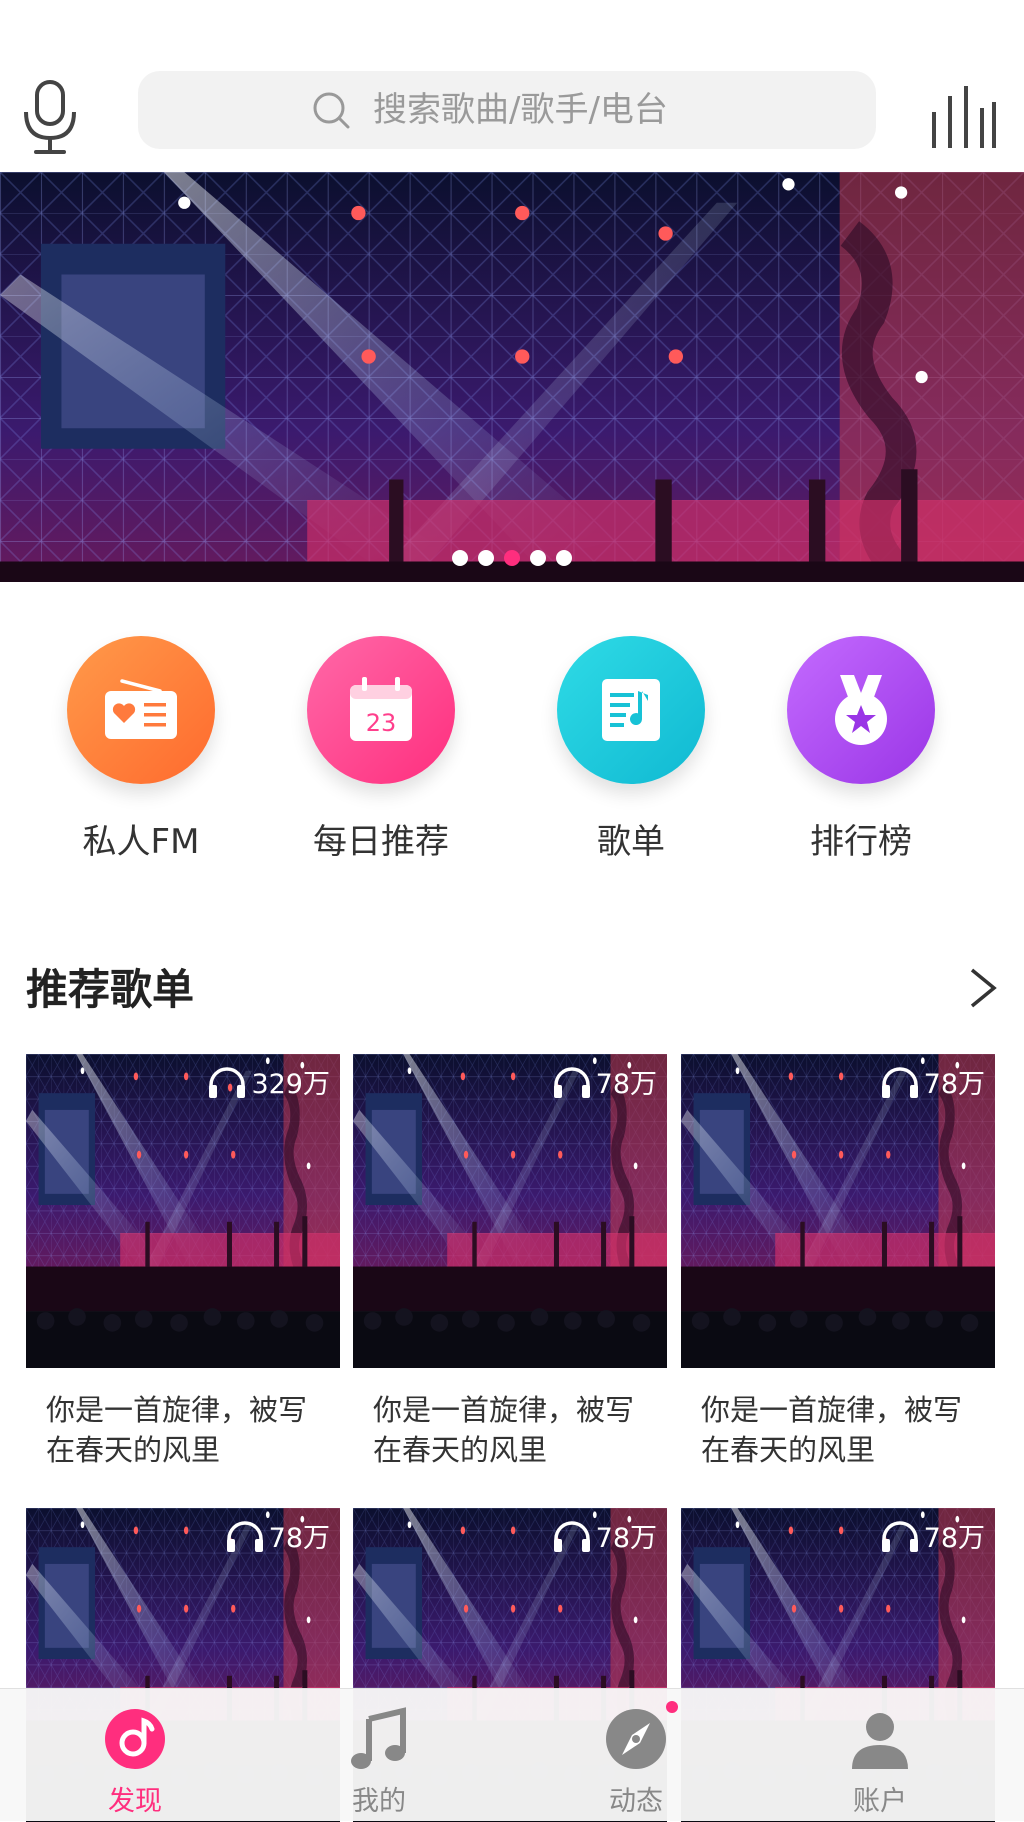 This screenshot has height=1822, width=1024. What do you see at coordinates (512, 1754) in the screenshot?
I see `bottom-tab-bar: 发现 我的 动态 账户` at bounding box center [512, 1754].